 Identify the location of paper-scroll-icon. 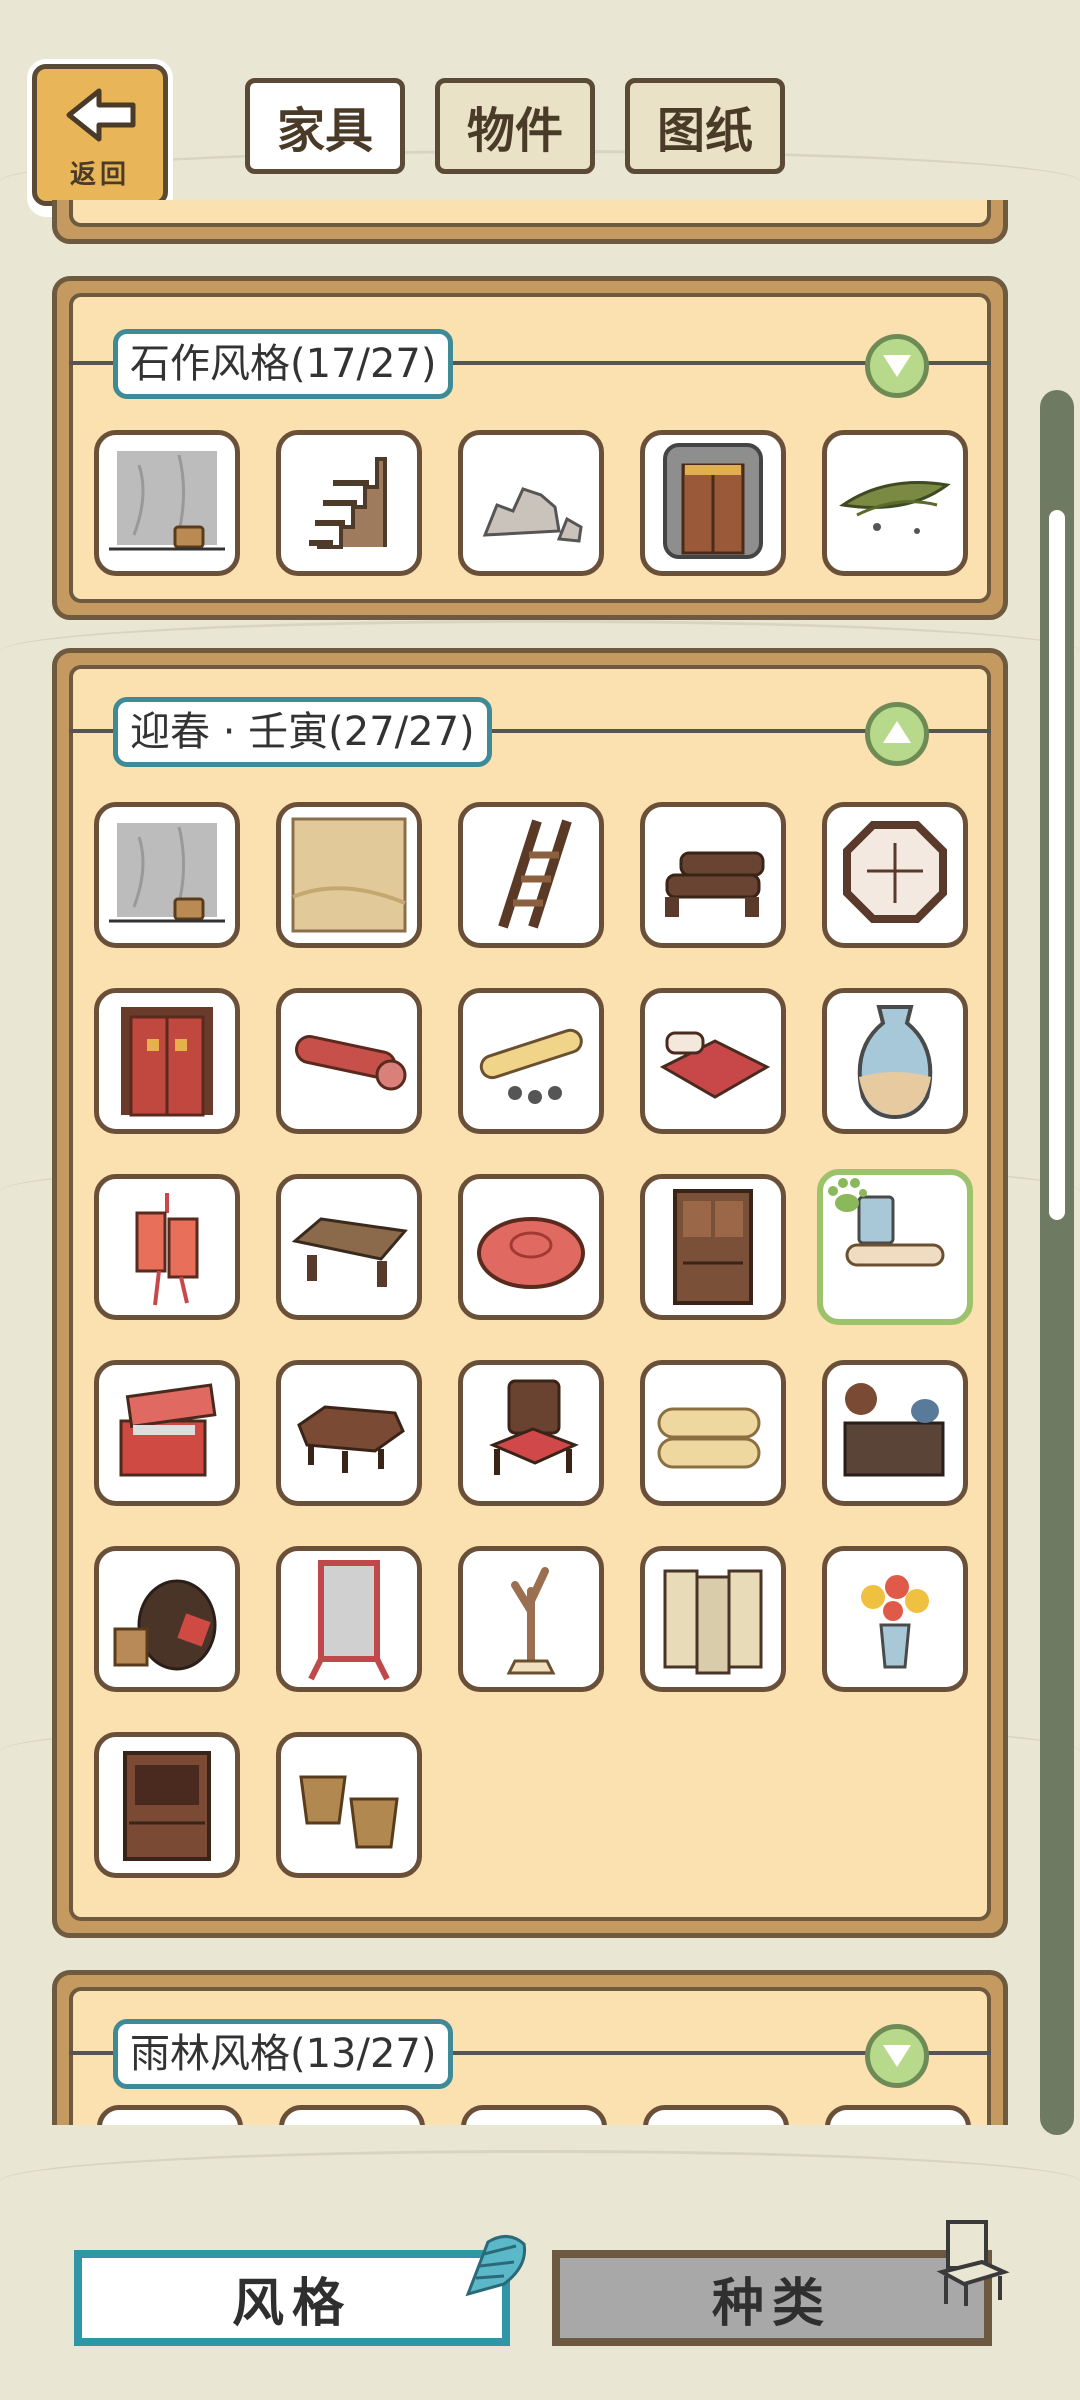
(531, 1066).